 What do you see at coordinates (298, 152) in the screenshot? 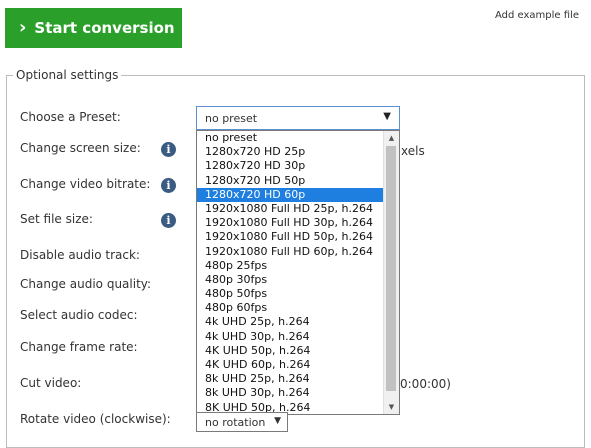
I see `preset-option: 1280x720 HD 25p` at bounding box center [298, 152].